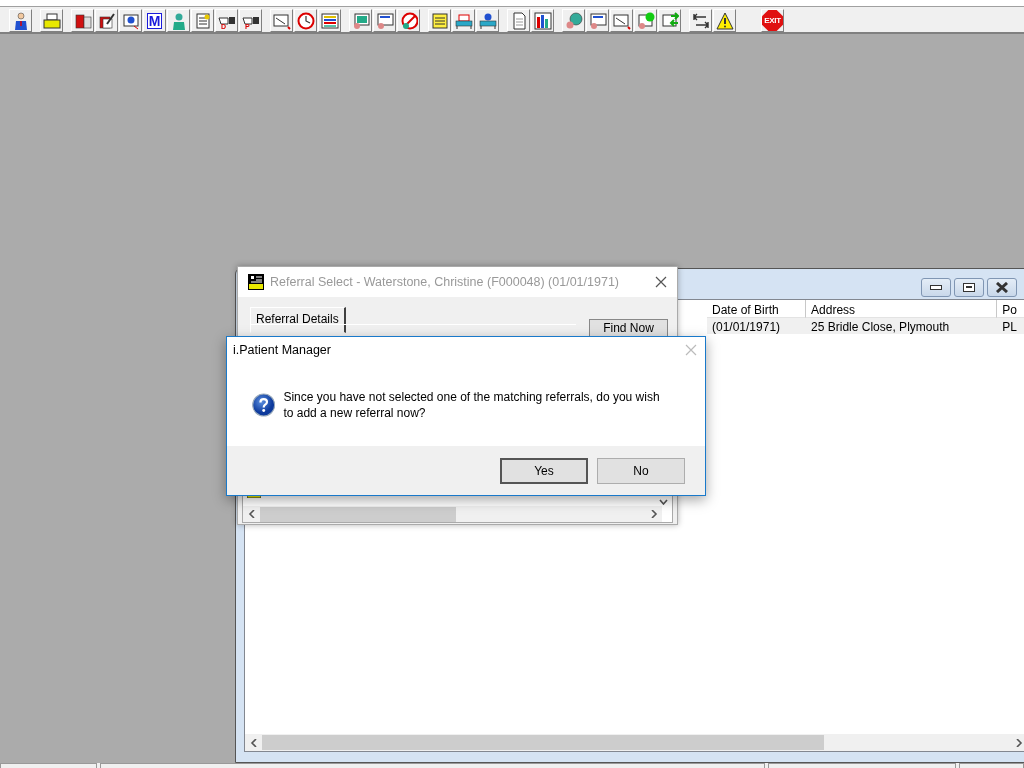  Describe the element at coordinates (641, 470) in the screenshot. I see `dialog-button: No` at that location.